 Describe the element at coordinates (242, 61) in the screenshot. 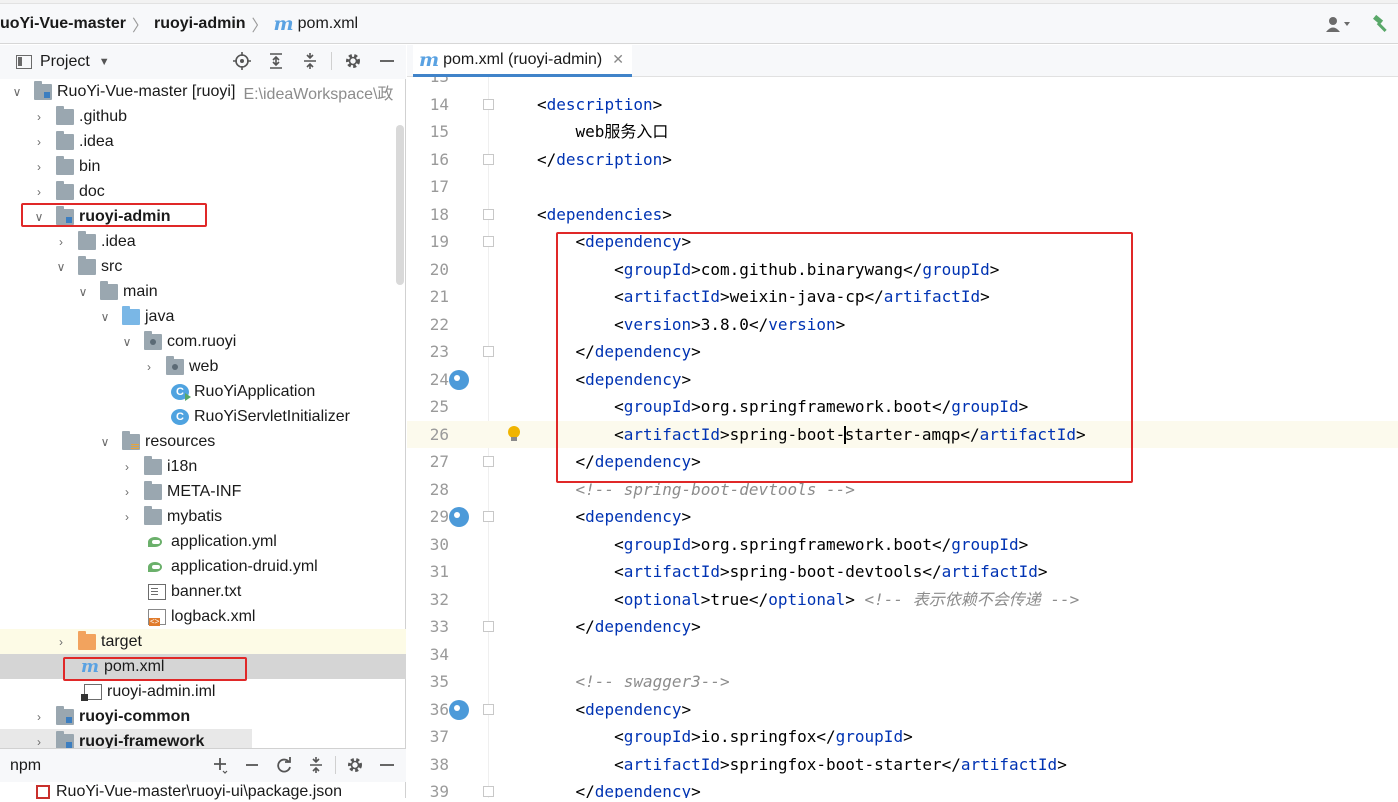

I see `locate-target-icon` at that location.